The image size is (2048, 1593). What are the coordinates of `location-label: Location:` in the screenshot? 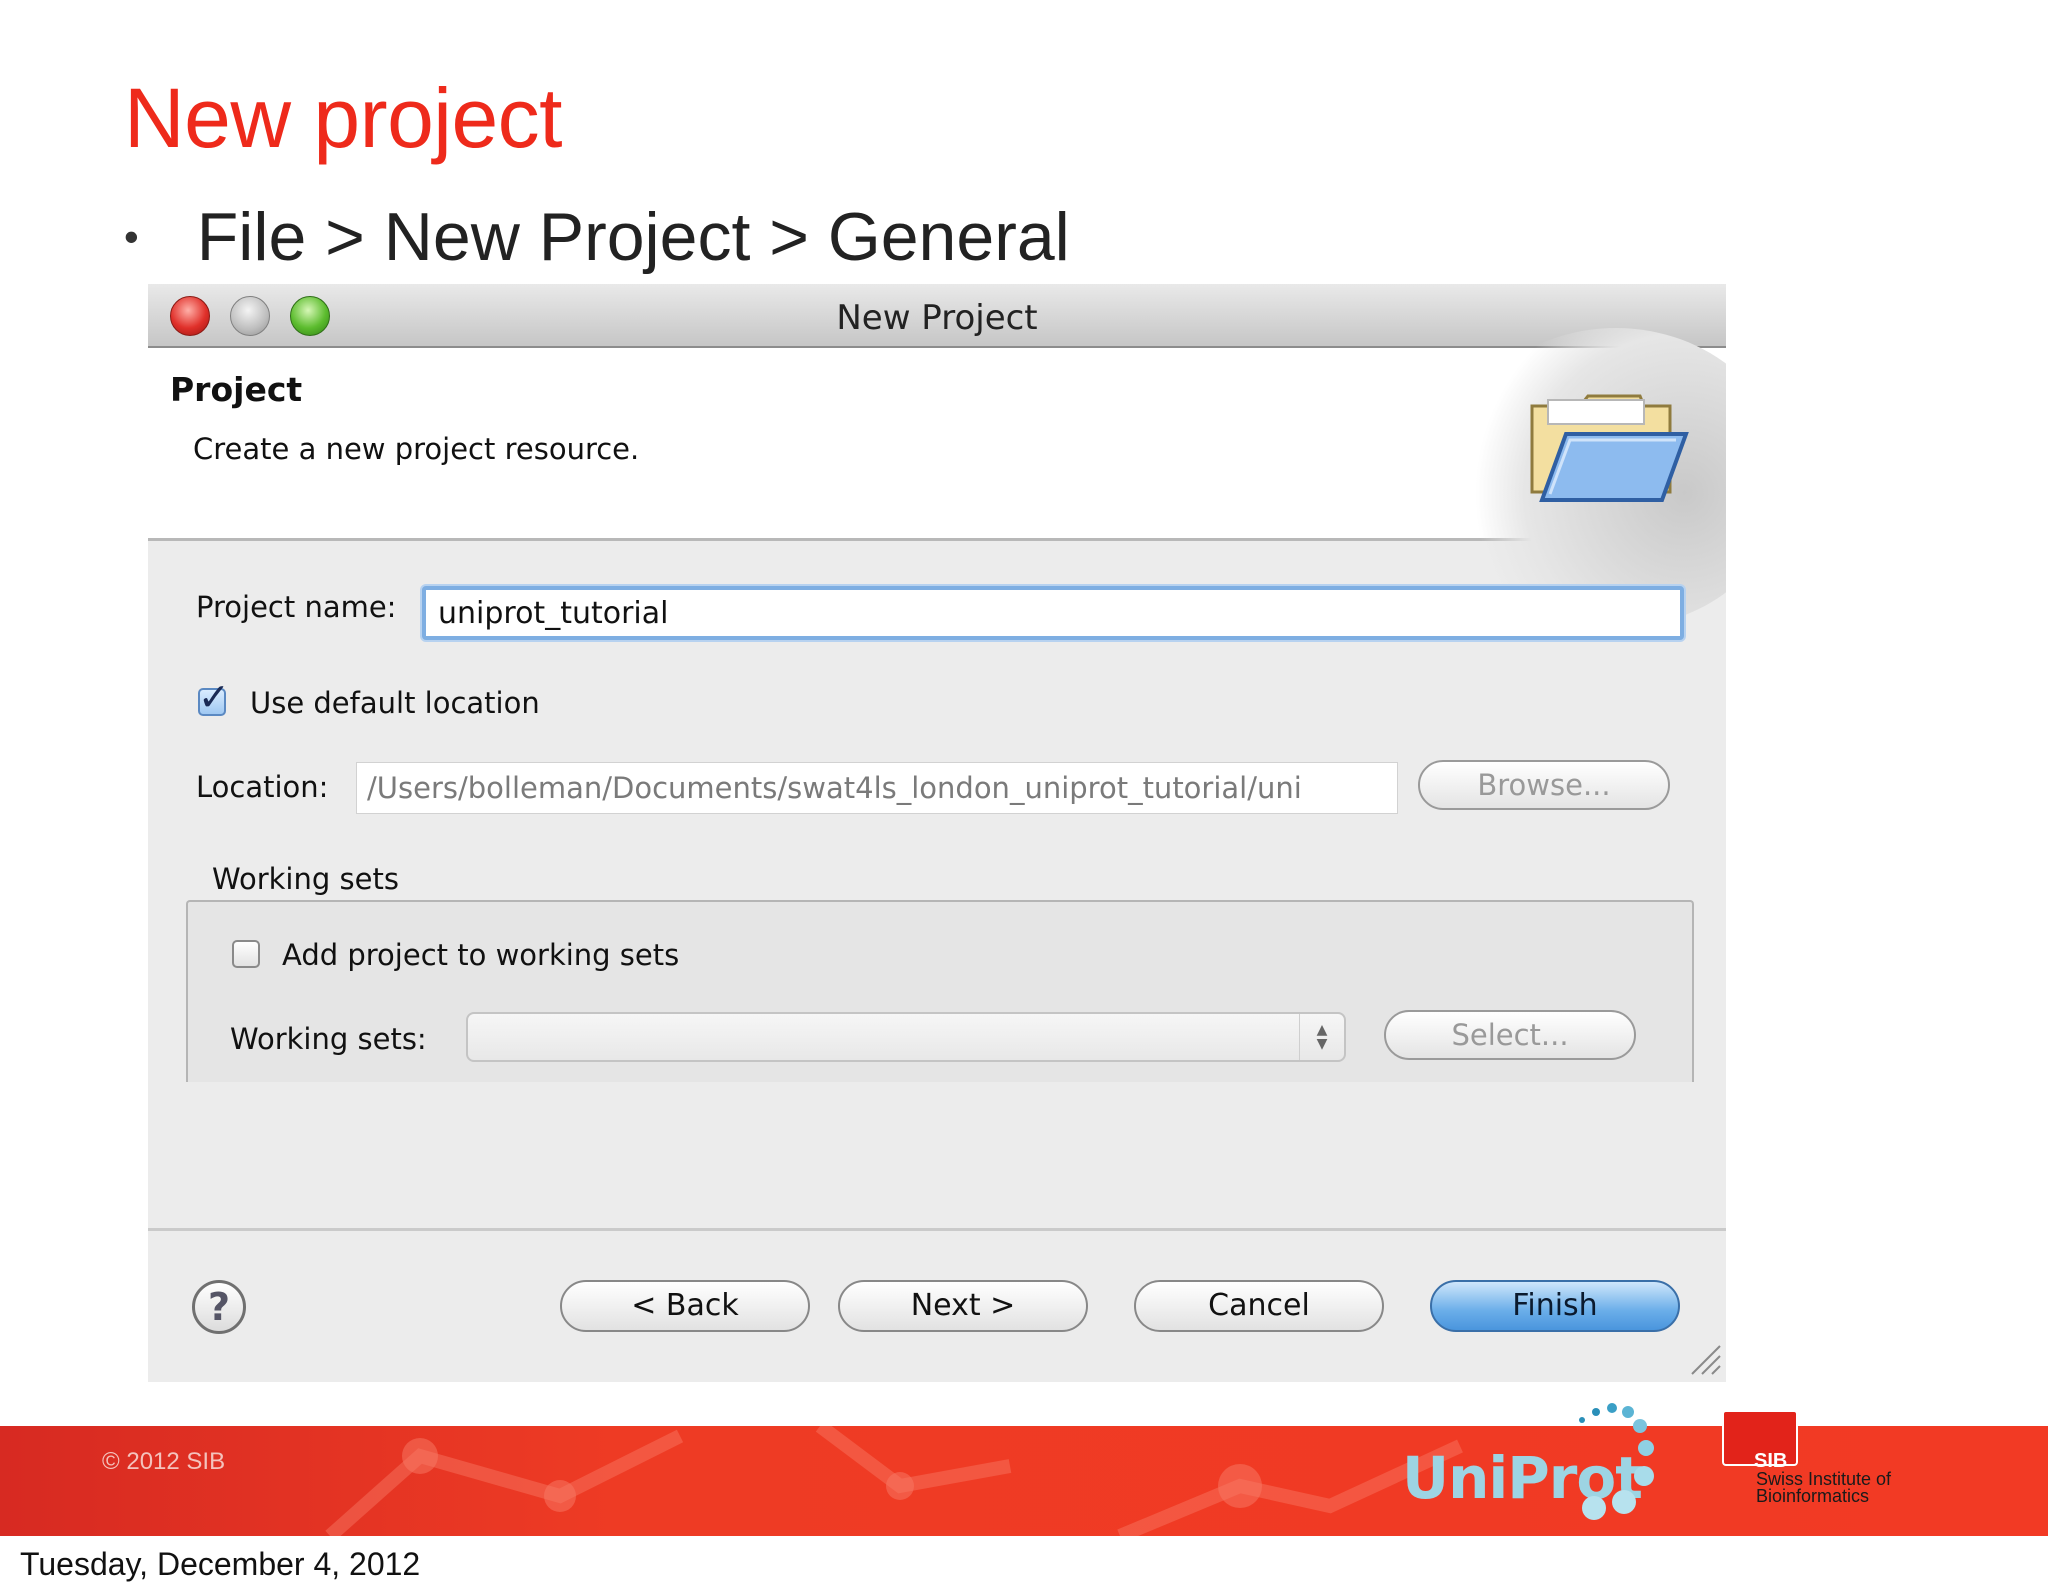 It's located at (262, 787).